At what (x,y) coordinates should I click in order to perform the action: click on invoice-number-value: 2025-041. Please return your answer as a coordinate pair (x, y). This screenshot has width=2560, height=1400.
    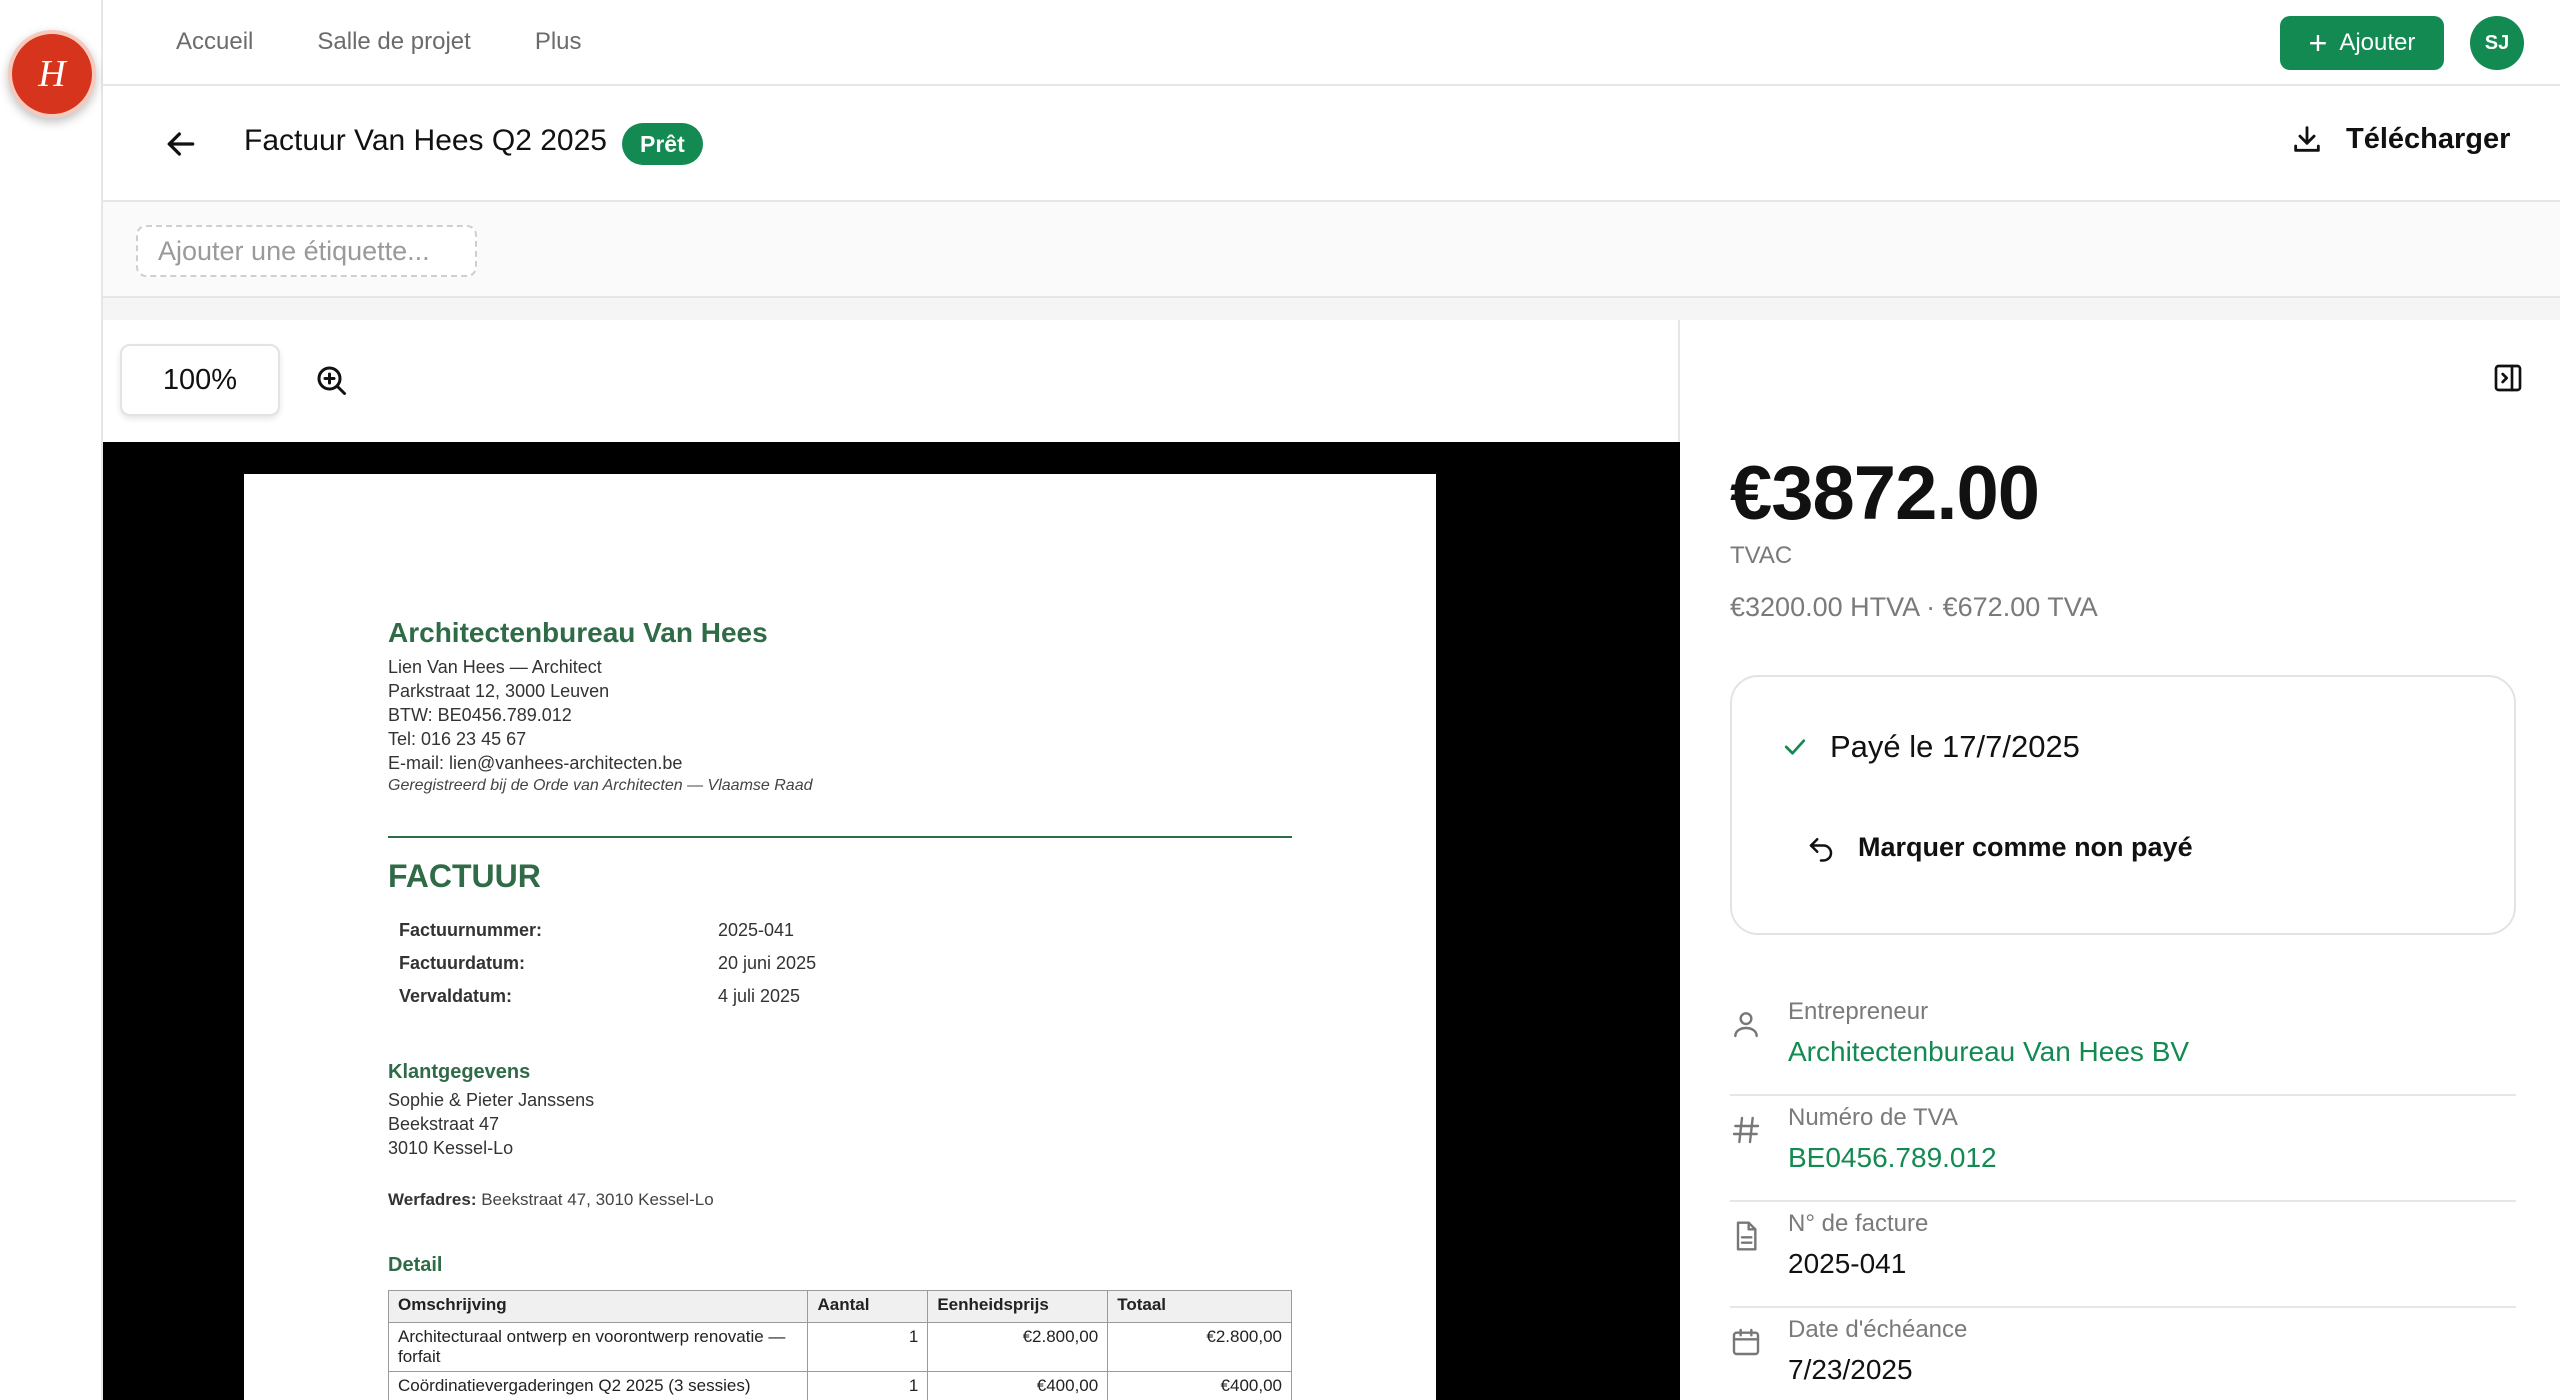
    Looking at the image, I should click on (1847, 1263).